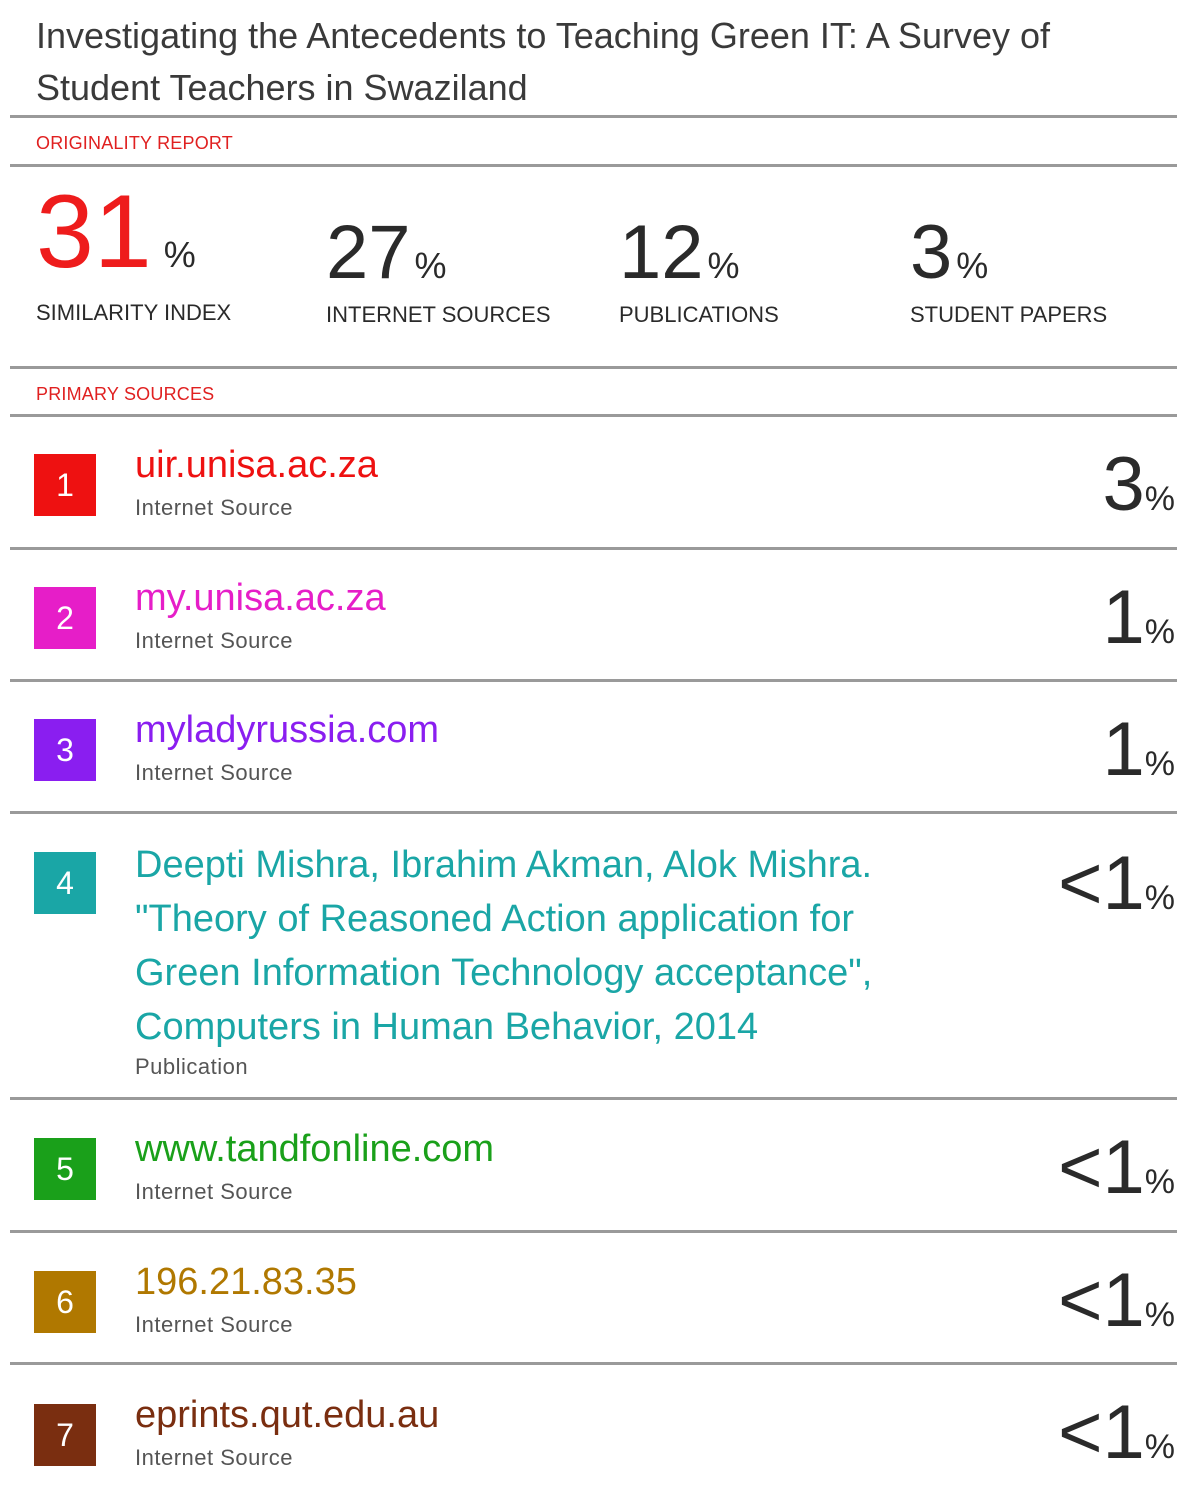 The image size is (1179, 1488). What do you see at coordinates (1008, 268) in the screenshot?
I see `student-papers-stat: 3% STUDENT PAPERS` at bounding box center [1008, 268].